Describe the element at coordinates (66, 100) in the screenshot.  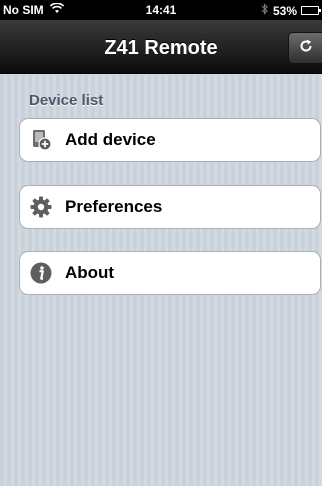
I see `section-header-device-list: Device list` at that location.